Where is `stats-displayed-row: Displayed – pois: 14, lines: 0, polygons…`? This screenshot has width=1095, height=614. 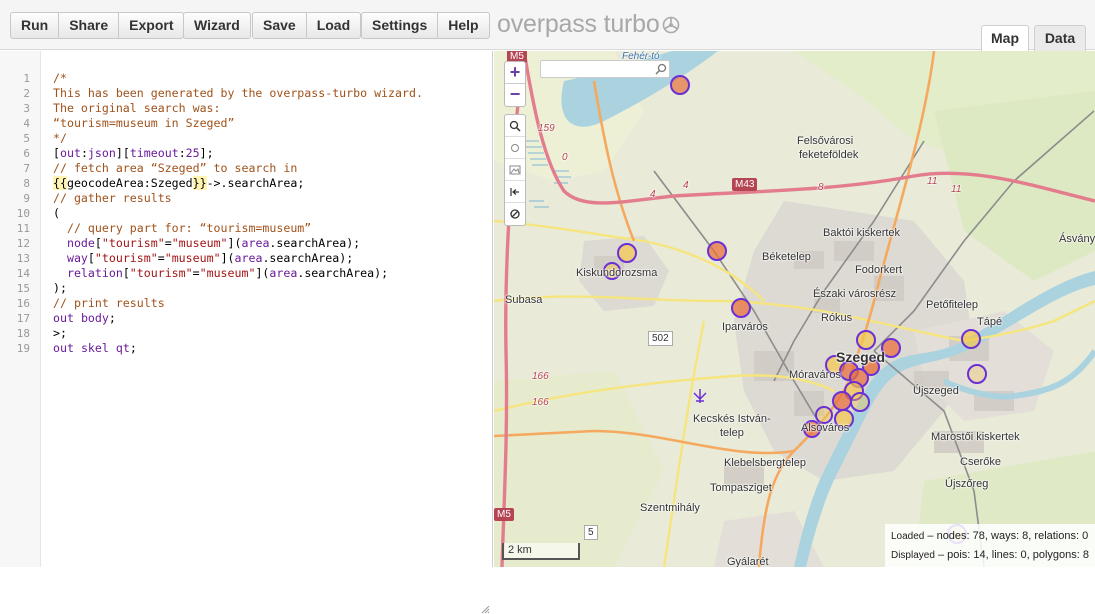
stats-displayed-row: Displayed – pois: 14, lines: 0, polygons… is located at coordinates (990, 555).